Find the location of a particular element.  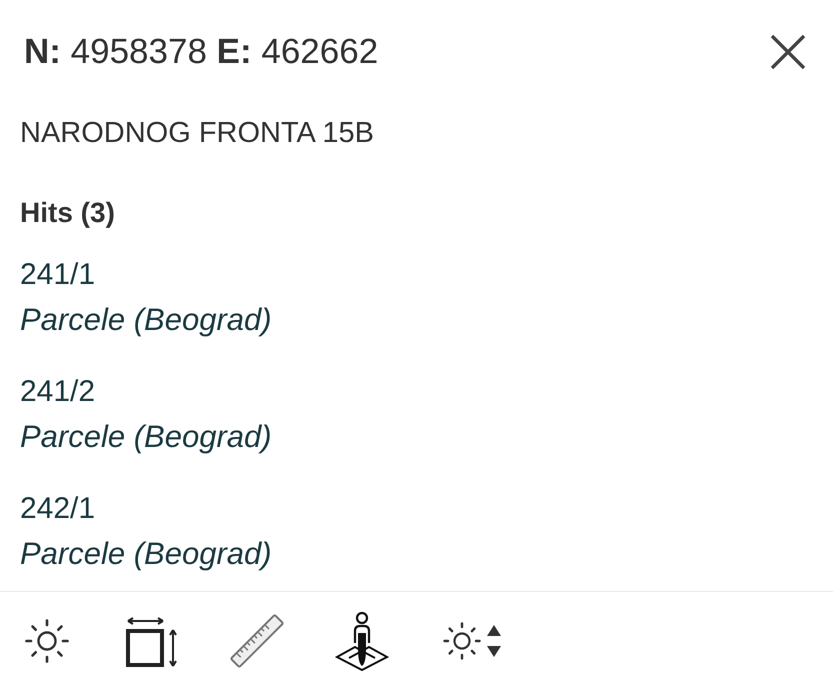

brightness-sun-icon is located at coordinates (462, 641).